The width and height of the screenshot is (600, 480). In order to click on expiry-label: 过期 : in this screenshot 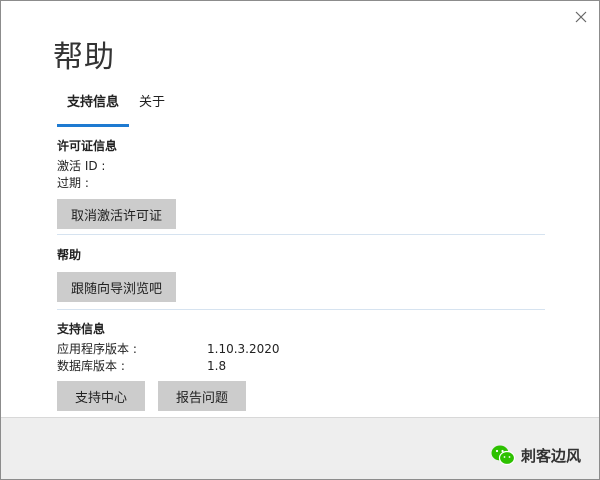, I will do `click(73, 183)`.